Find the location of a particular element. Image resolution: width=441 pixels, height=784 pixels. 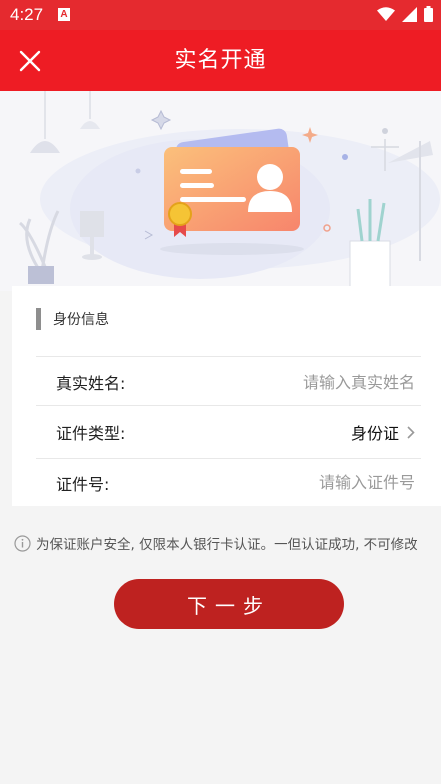

id-type-row: 证件类型: 身份证 is located at coordinates (228, 432).